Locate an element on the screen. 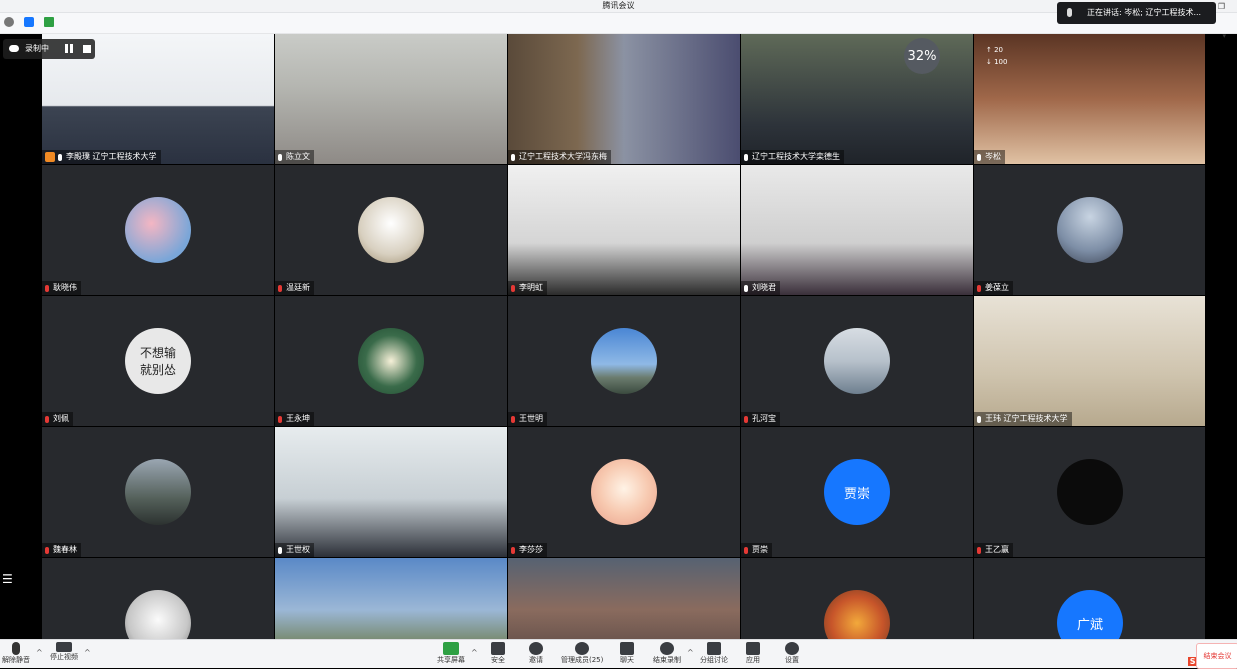 The width and height of the screenshot is (1237, 669). unmute-button: 解除静音 is located at coordinates (16, 653).